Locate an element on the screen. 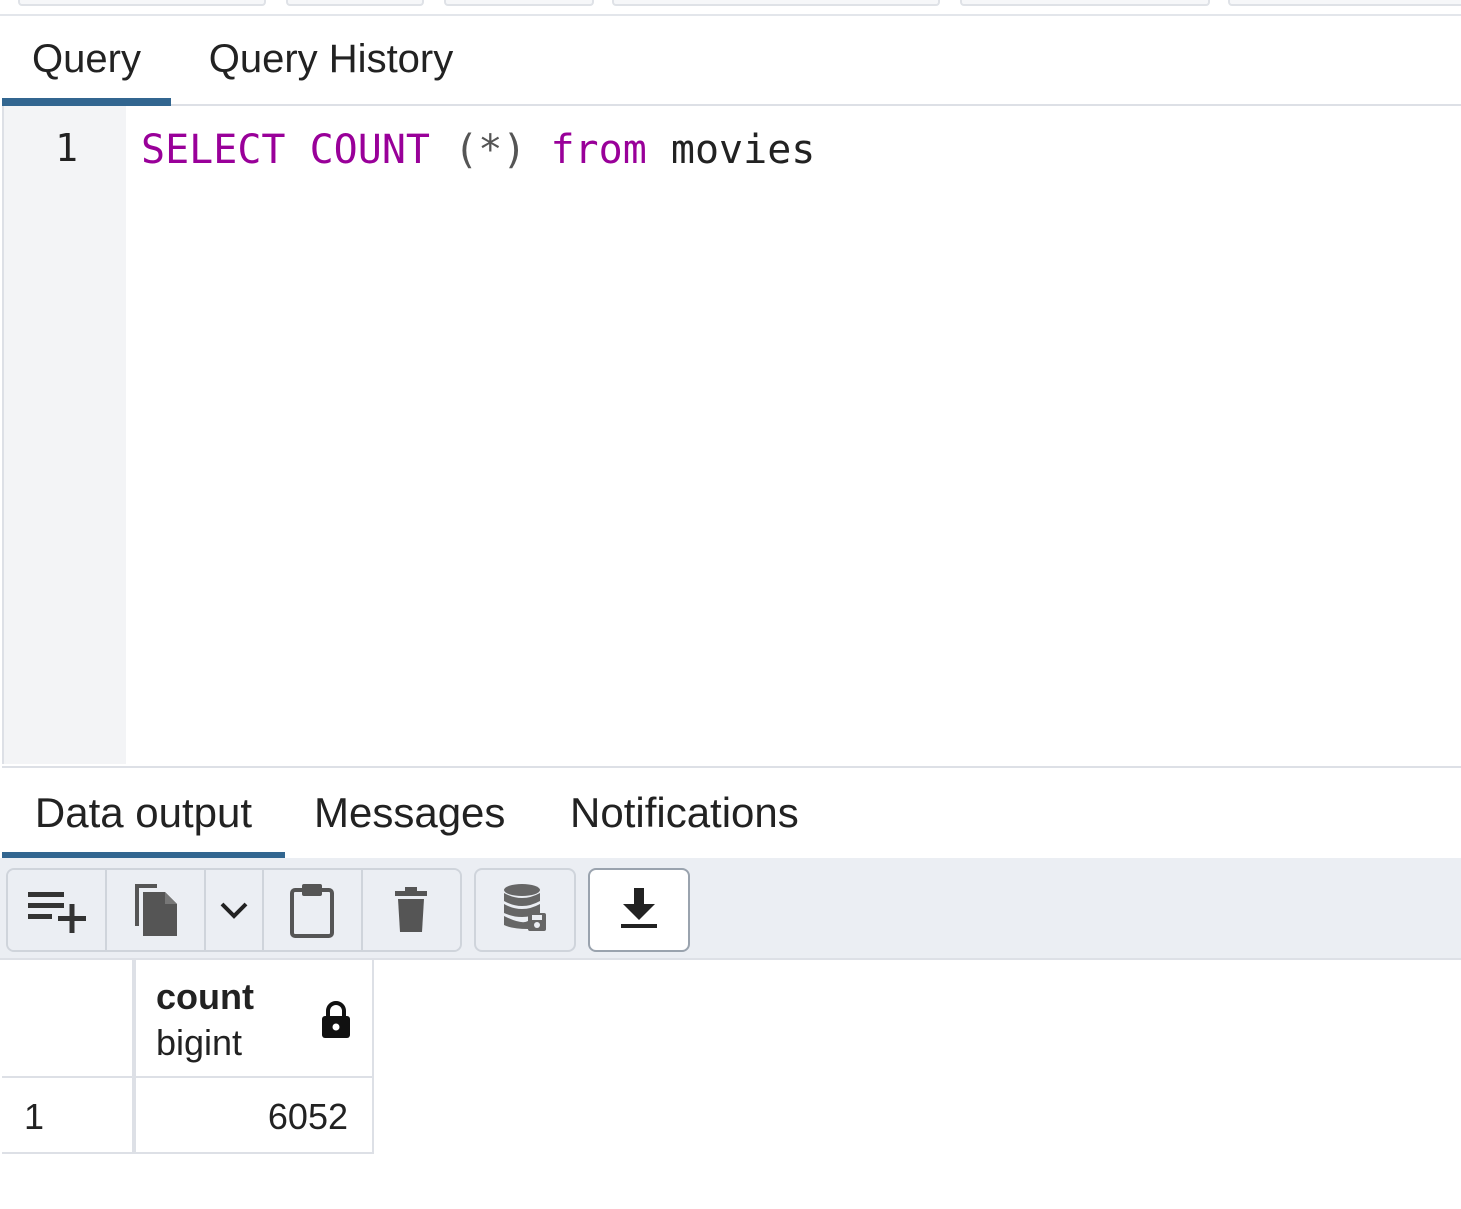 This screenshot has width=1461, height=1209. row-number-header is located at coordinates (68, 1019).